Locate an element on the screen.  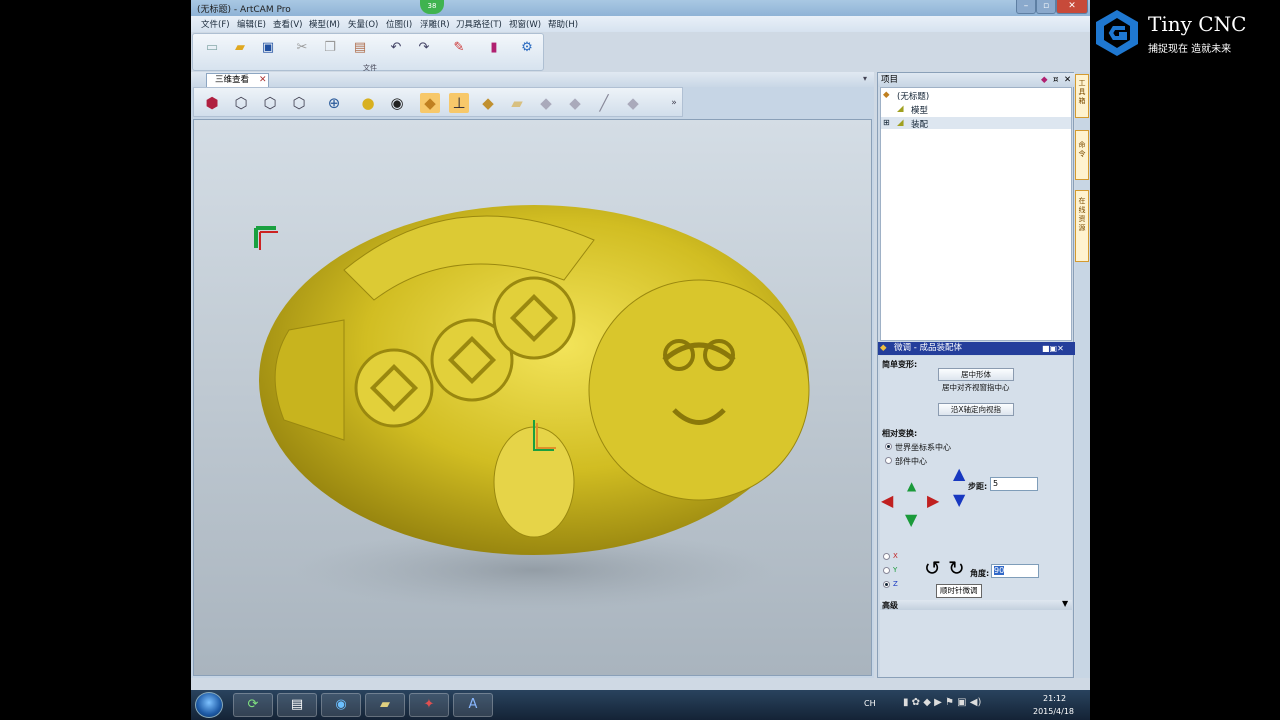
tree-item-model: 模型 is located at coordinates (919, 110).